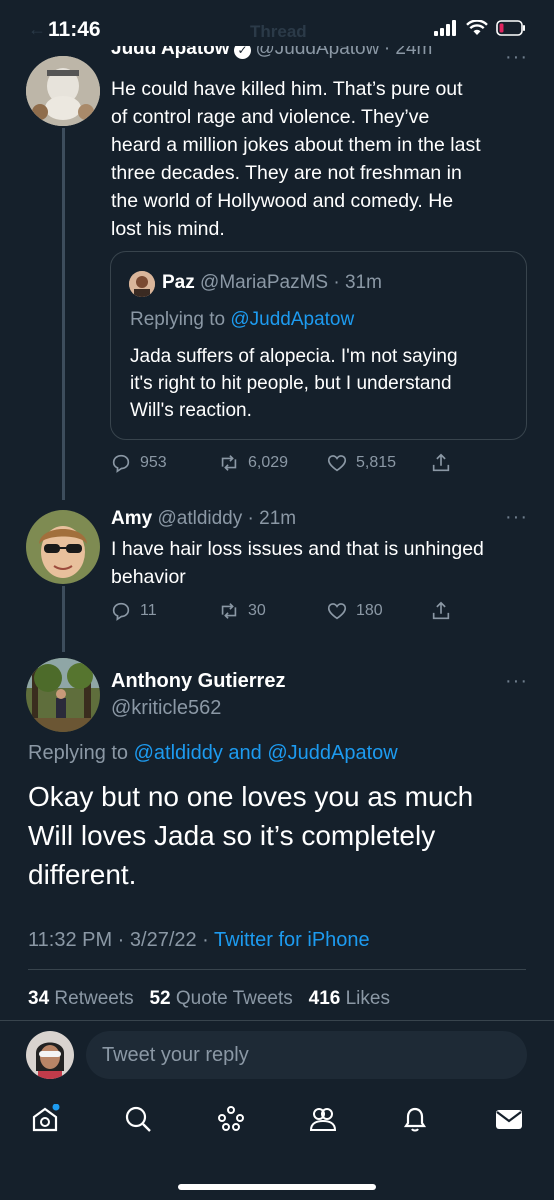 The width and height of the screenshot is (554, 1200). I want to click on quotes-count: 52, so click(160, 998).